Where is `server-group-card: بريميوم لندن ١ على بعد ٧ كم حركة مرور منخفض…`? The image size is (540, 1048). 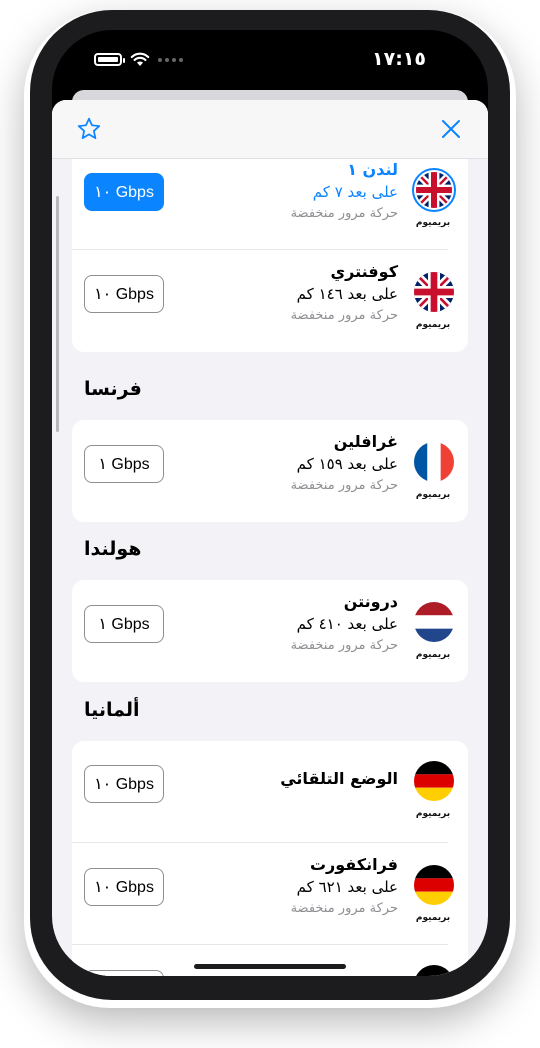
server-group-card: بريميوم لندن ١ على بعد ٧ كم حركة مرور منخفض… is located at coordinates (270, 250).